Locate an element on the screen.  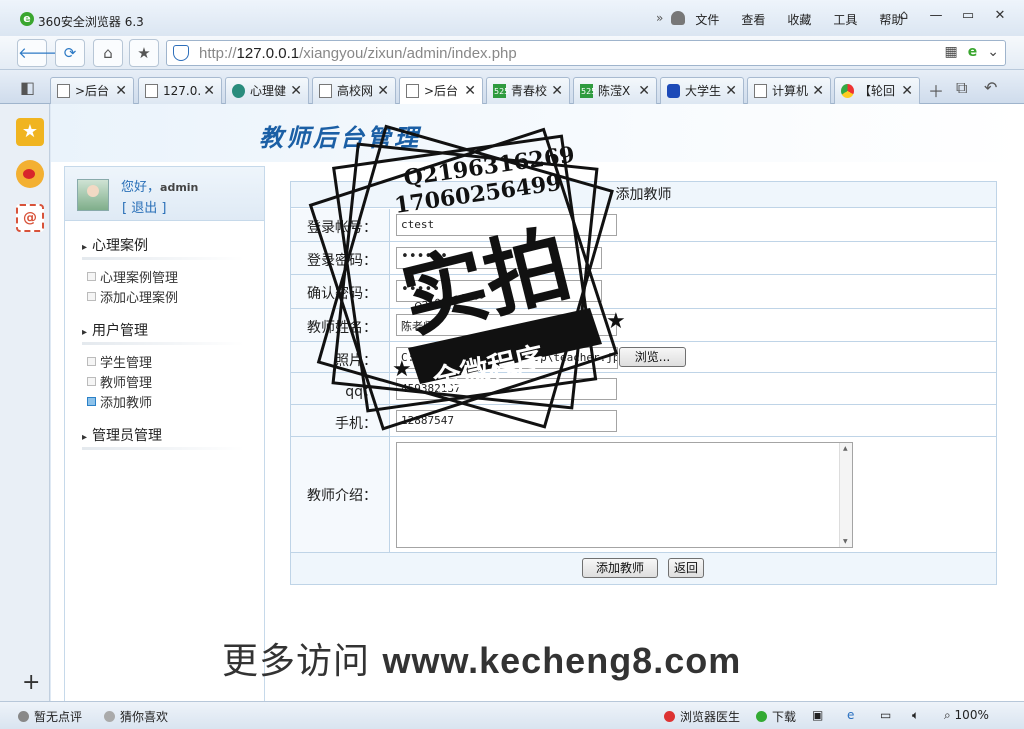
menu-favorites: 收藏 is located at coordinates (799, 19).